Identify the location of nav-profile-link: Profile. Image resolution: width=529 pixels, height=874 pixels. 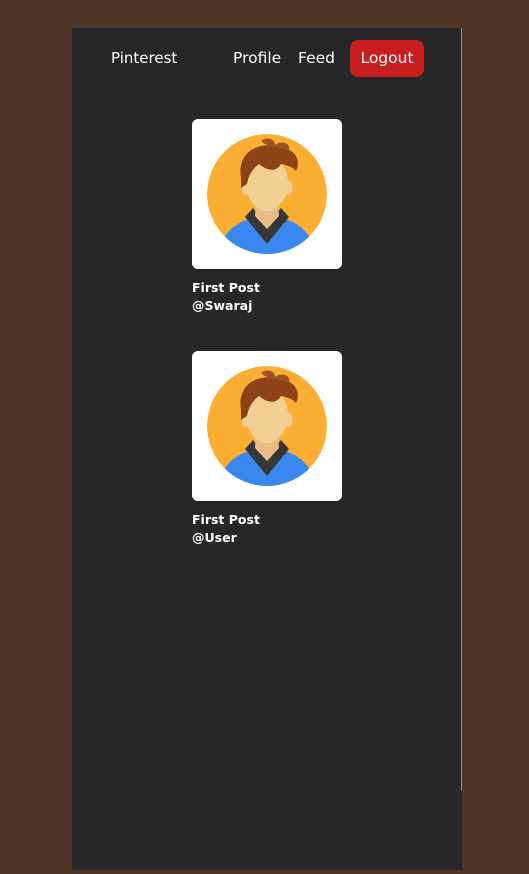
(257, 58).